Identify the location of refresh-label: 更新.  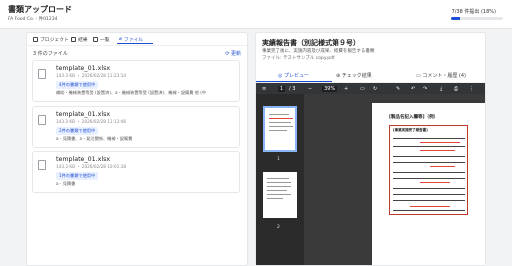
(235, 54).